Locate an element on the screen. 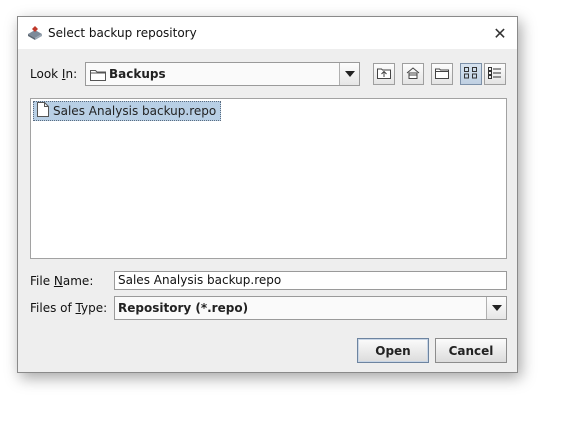 This screenshot has height=423, width=567. list-view-button is located at coordinates (471, 74).